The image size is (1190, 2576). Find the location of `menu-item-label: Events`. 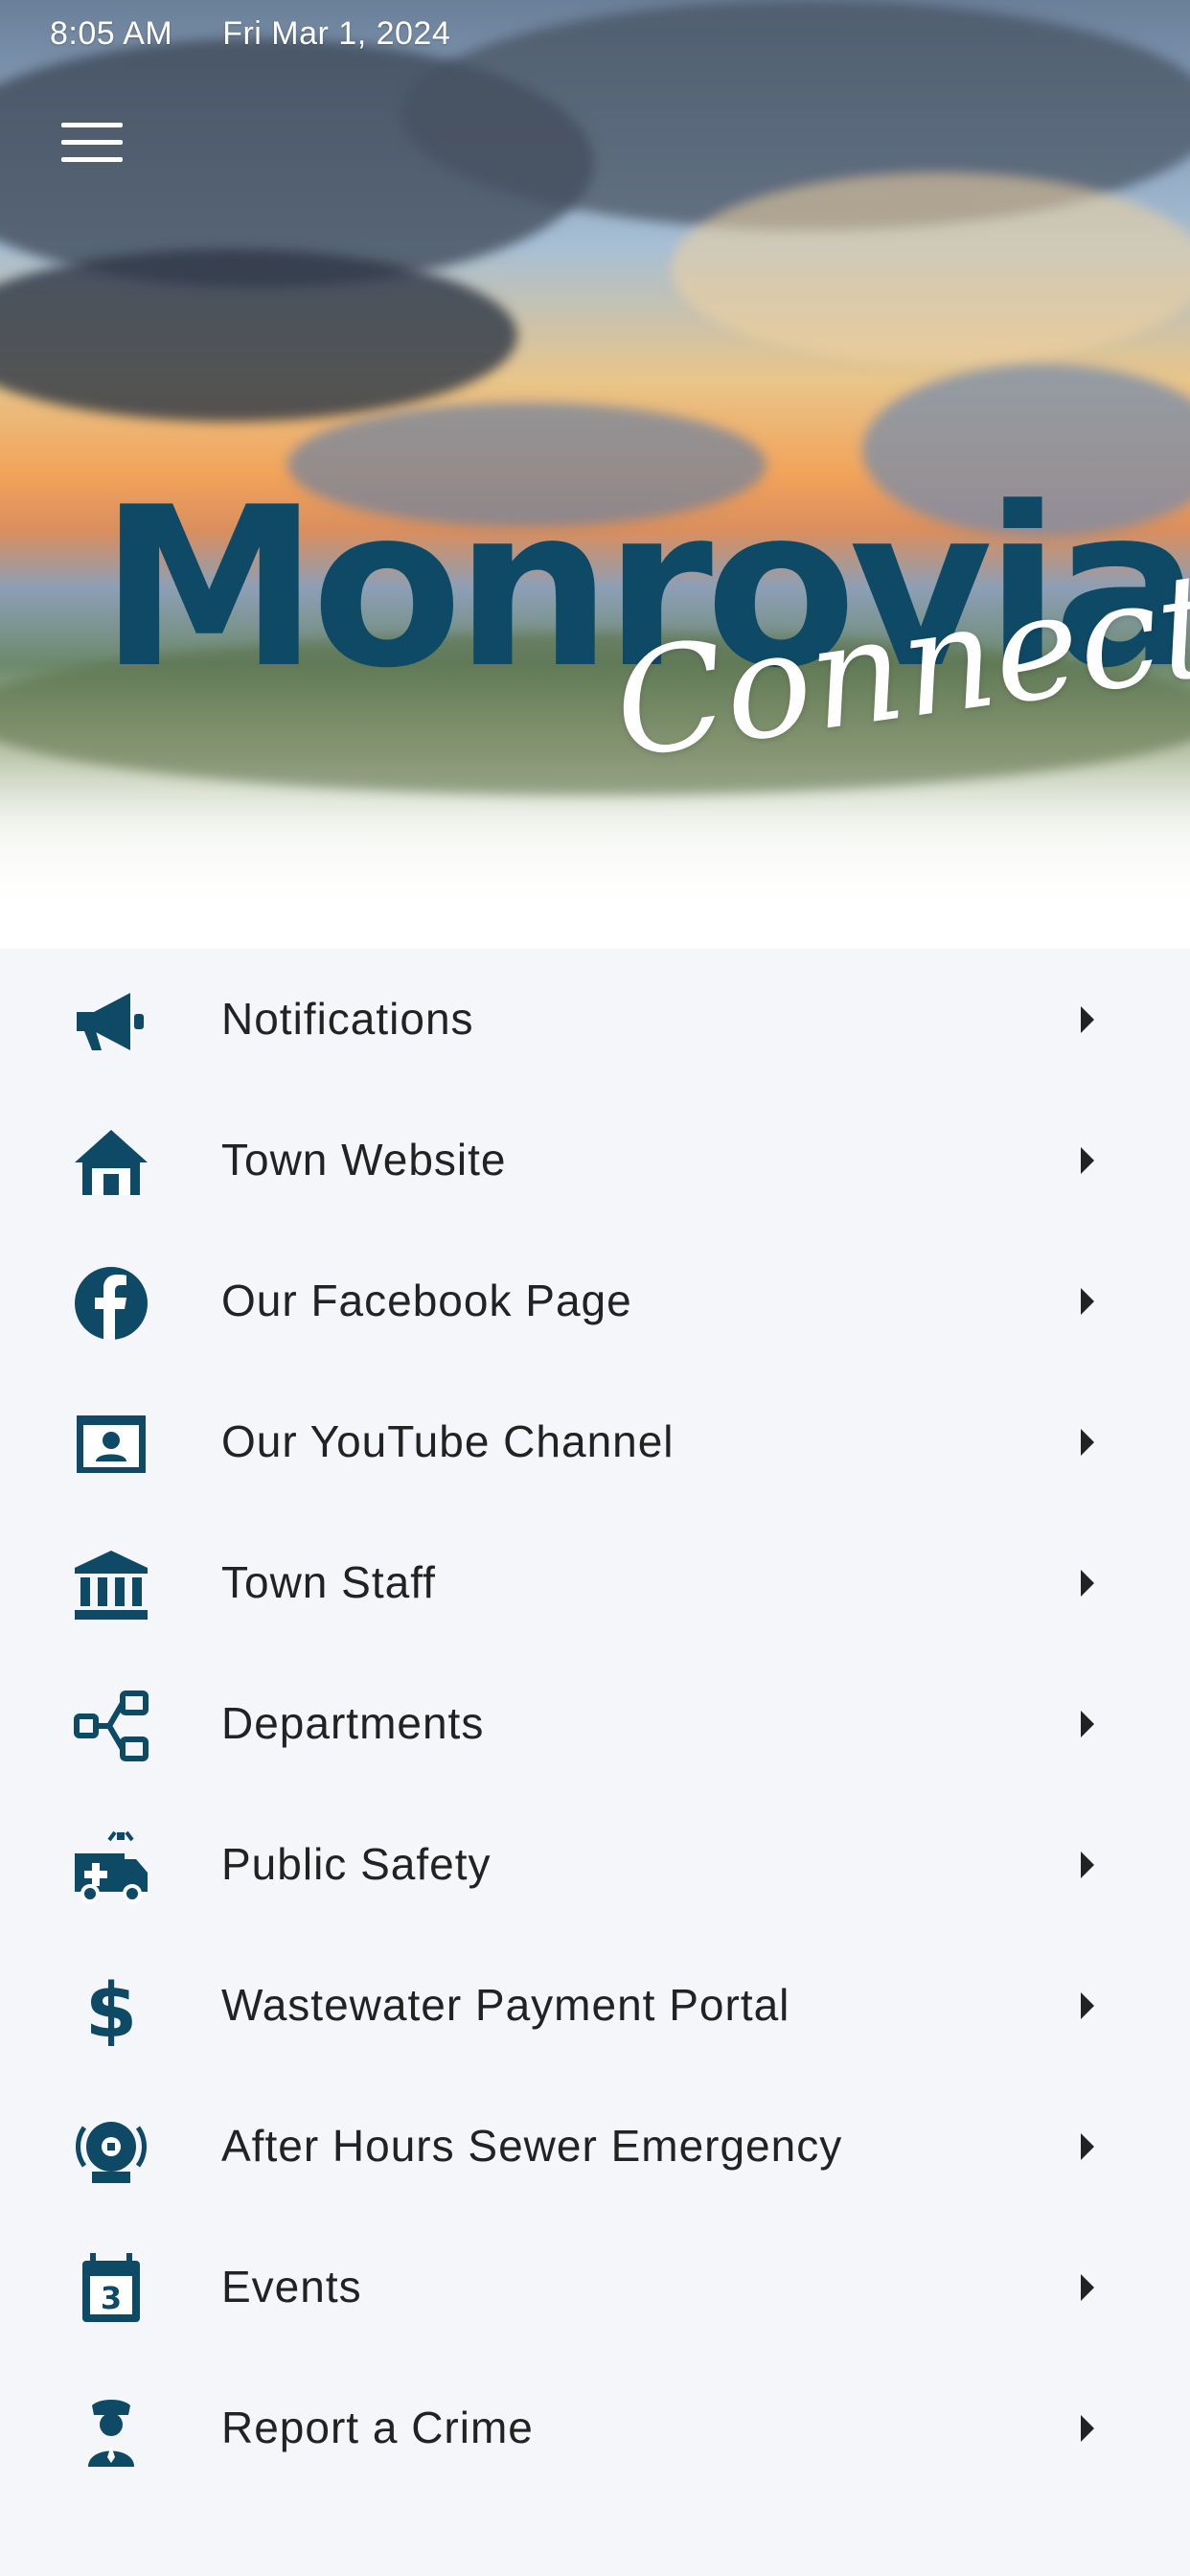

menu-item-label: Events is located at coordinates (292, 2287).